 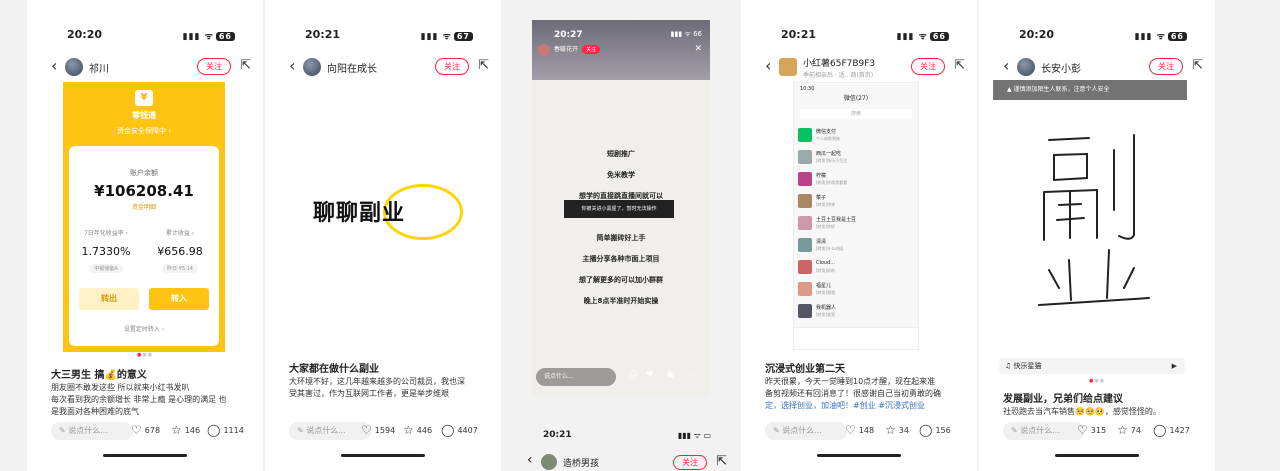 What do you see at coordinates (581, 462) in the screenshot?
I see `username: 造桥男孩` at bounding box center [581, 462].